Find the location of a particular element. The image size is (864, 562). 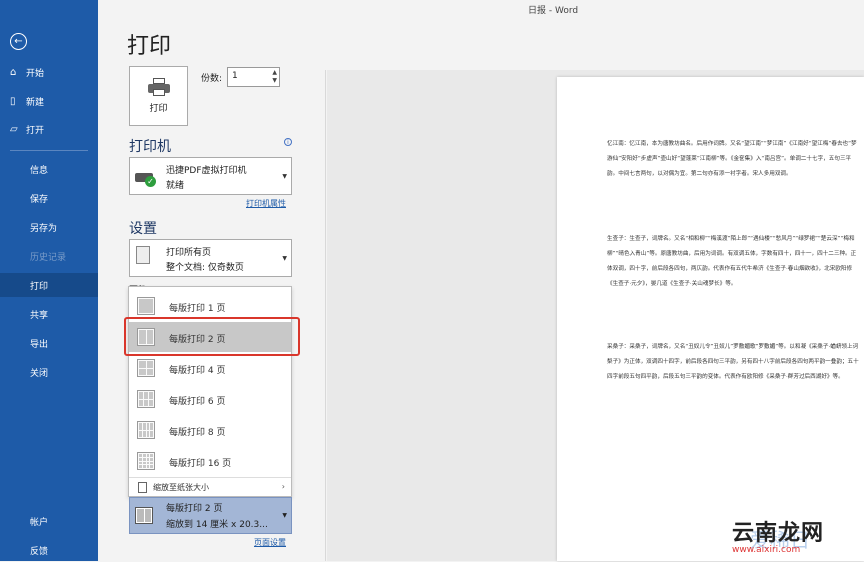

sidebar-item-label: 反馈 is located at coordinates (39, 551).